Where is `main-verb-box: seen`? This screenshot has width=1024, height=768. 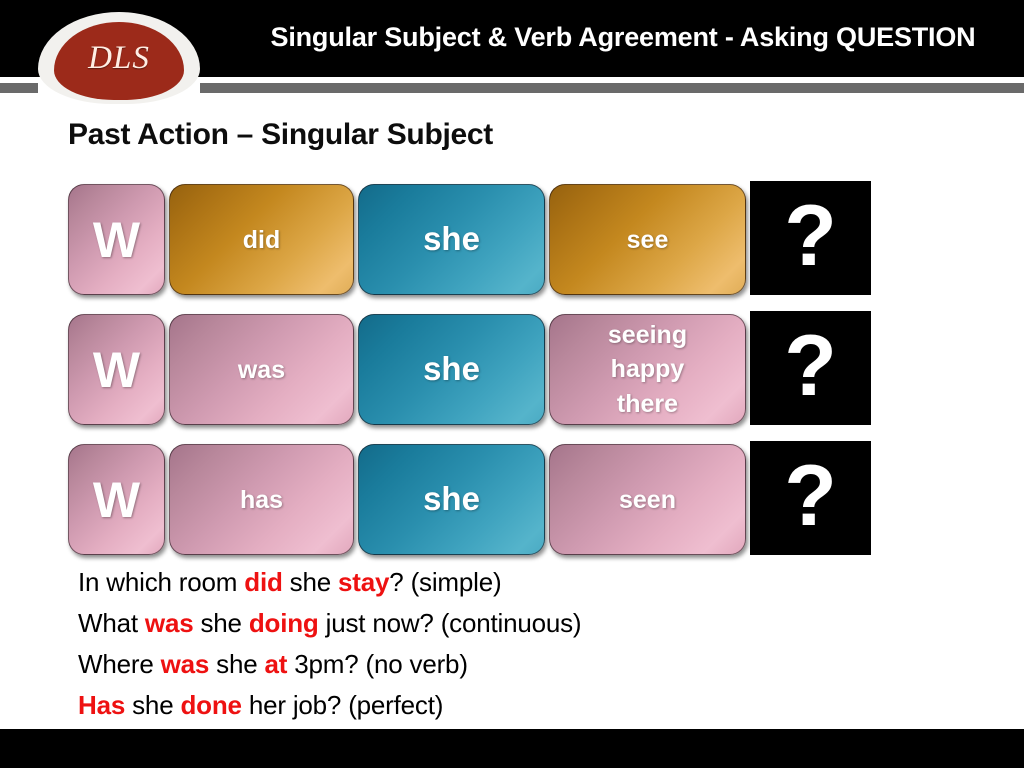
main-verb-box: seen is located at coordinates (647, 499).